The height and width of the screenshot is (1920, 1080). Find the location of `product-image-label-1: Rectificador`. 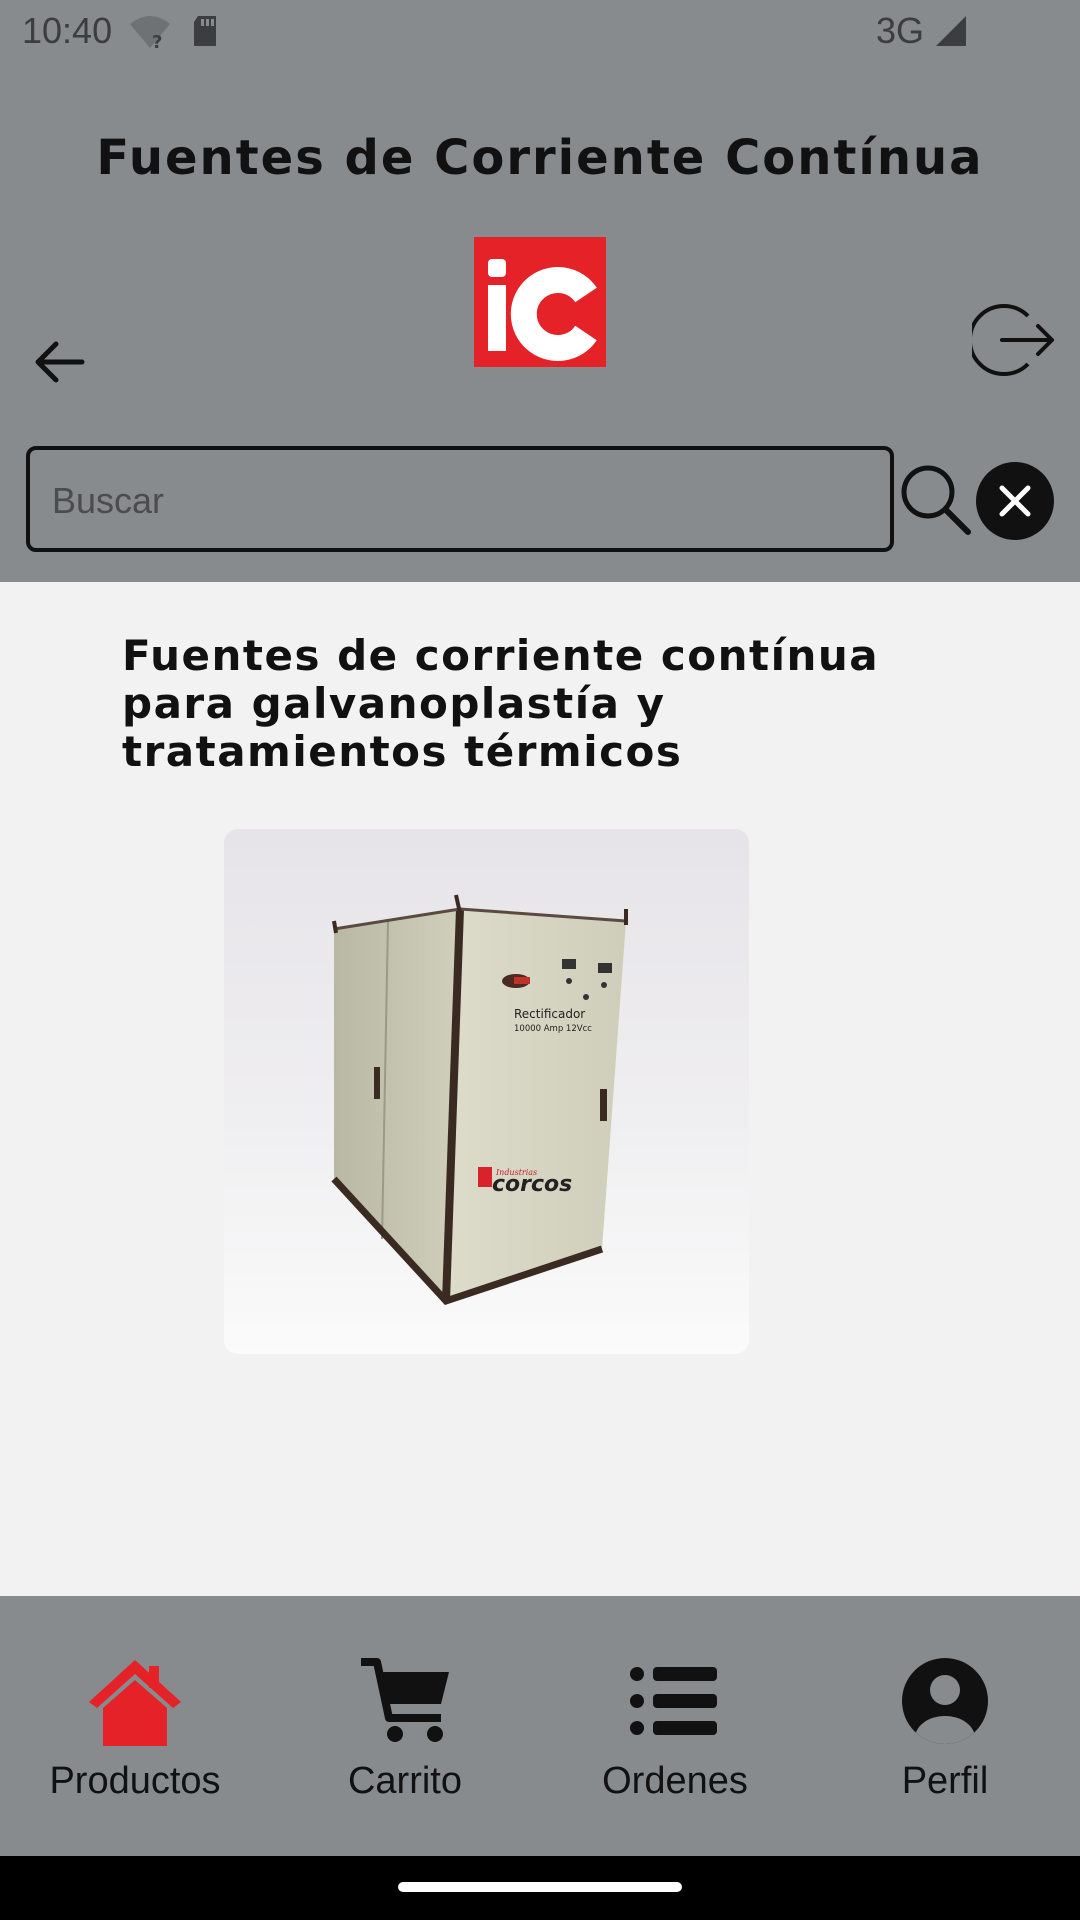

product-image-label-1: Rectificador is located at coordinates (549, 1014).